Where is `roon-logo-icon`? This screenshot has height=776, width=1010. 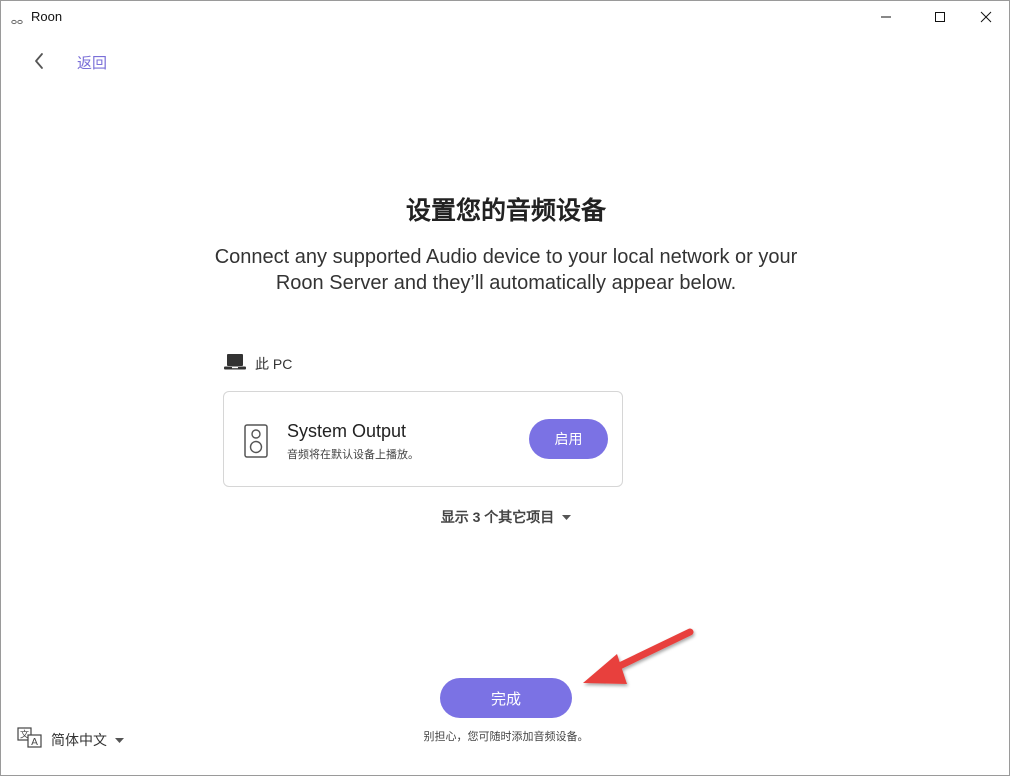
roon-logo-icon is located at coordinates (17, 19).